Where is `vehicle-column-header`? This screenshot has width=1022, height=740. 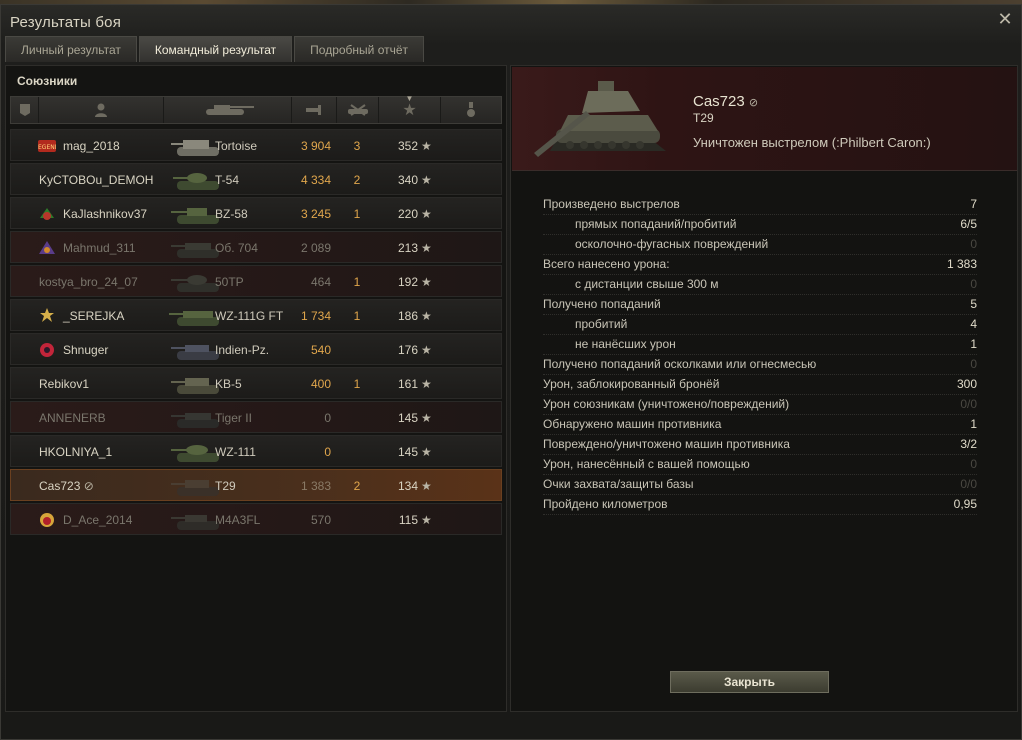 vehicle-column-header is located at coordinates (228, 110).